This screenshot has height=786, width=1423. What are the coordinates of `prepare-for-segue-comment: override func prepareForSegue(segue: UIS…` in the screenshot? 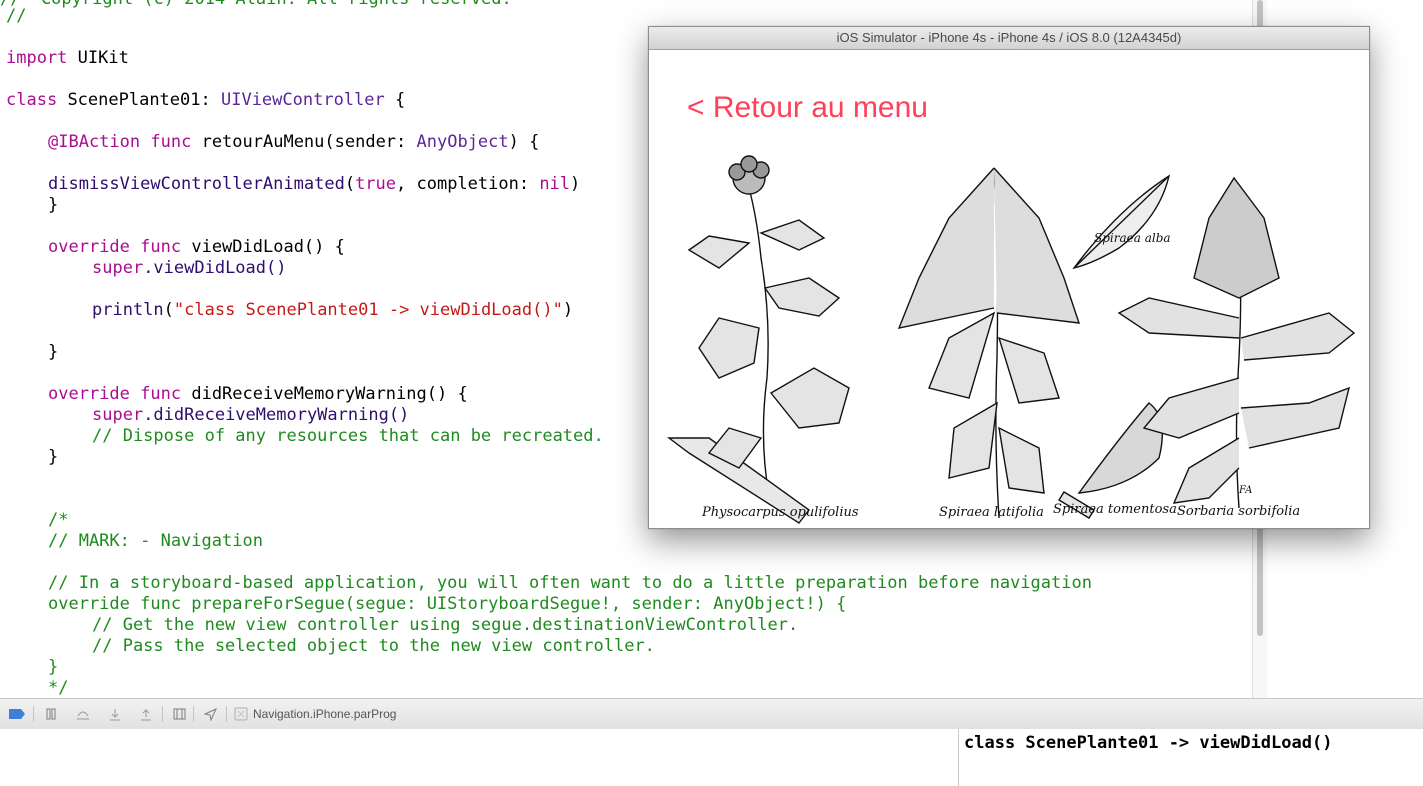 It's located at (447, 604).